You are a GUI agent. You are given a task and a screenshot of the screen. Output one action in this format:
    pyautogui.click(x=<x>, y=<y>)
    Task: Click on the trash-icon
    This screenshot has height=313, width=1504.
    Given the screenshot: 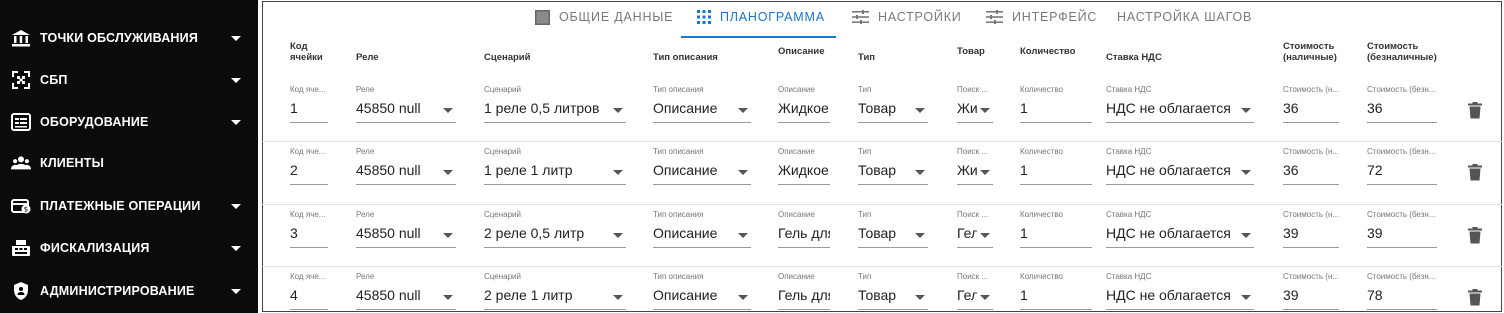 What is the action you would take?
    pyautogui.click(x=1475, y=110)
    